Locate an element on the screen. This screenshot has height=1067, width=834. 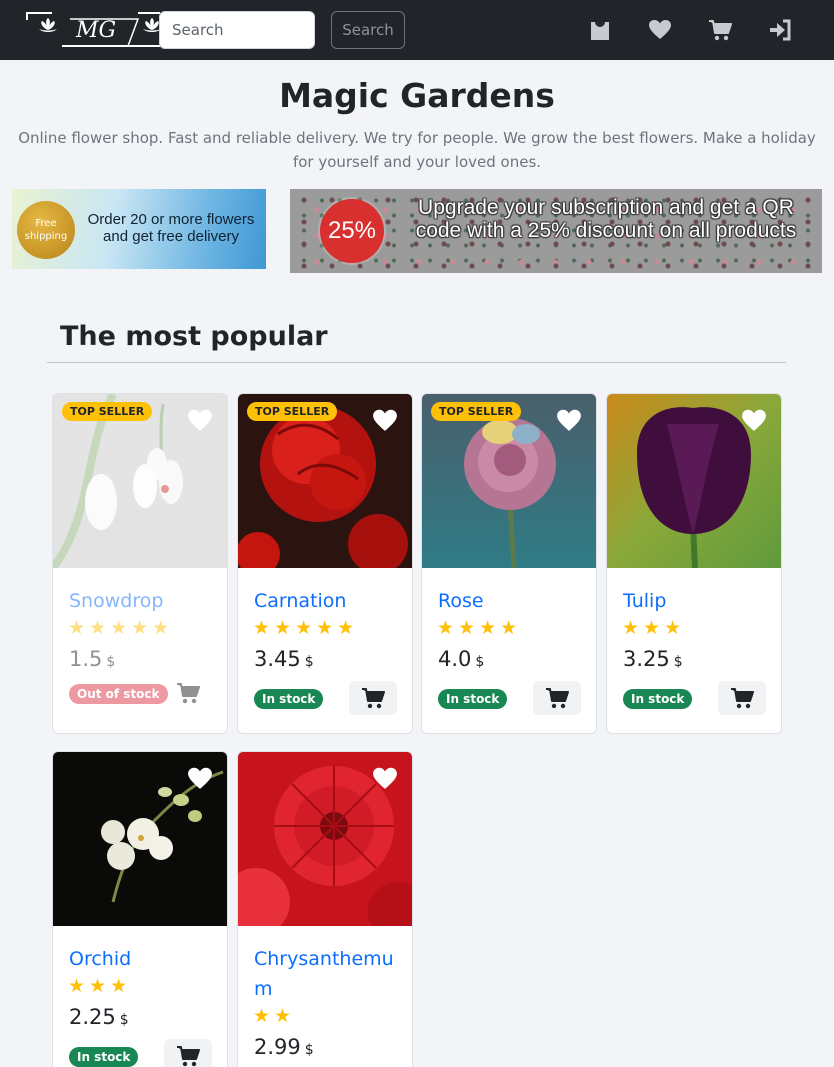
heart-icon is located at coordinates (660, 30).